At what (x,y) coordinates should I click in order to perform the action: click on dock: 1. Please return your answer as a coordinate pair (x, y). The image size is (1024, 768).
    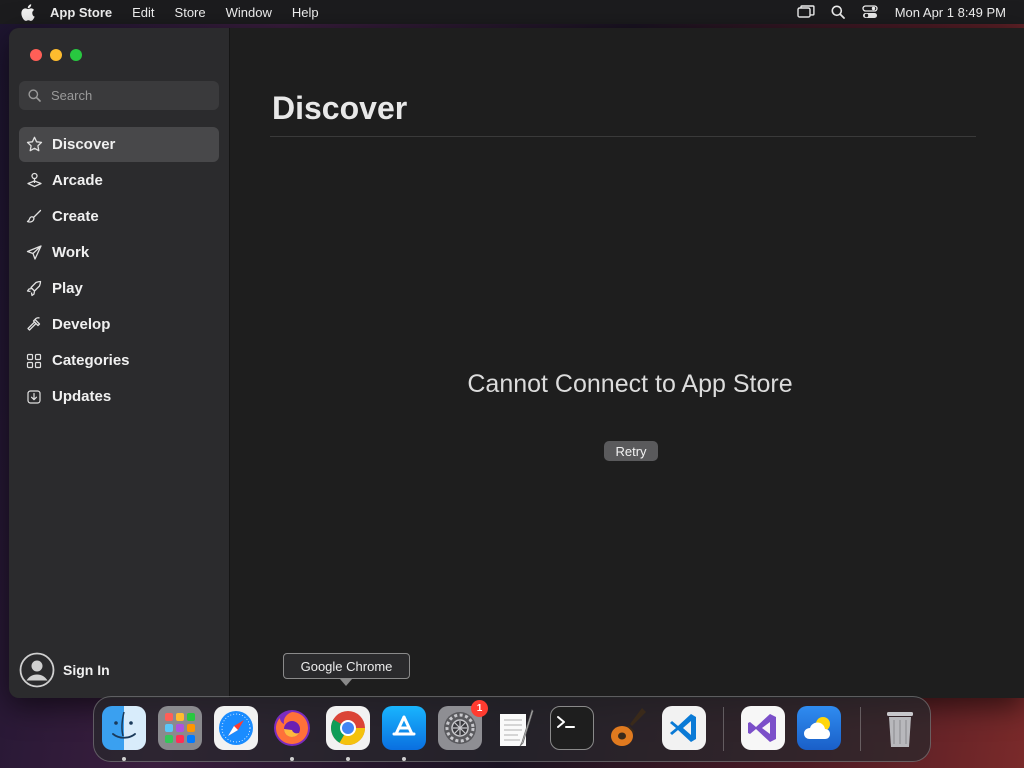
    Looking at the image, I should click on (512, 729).